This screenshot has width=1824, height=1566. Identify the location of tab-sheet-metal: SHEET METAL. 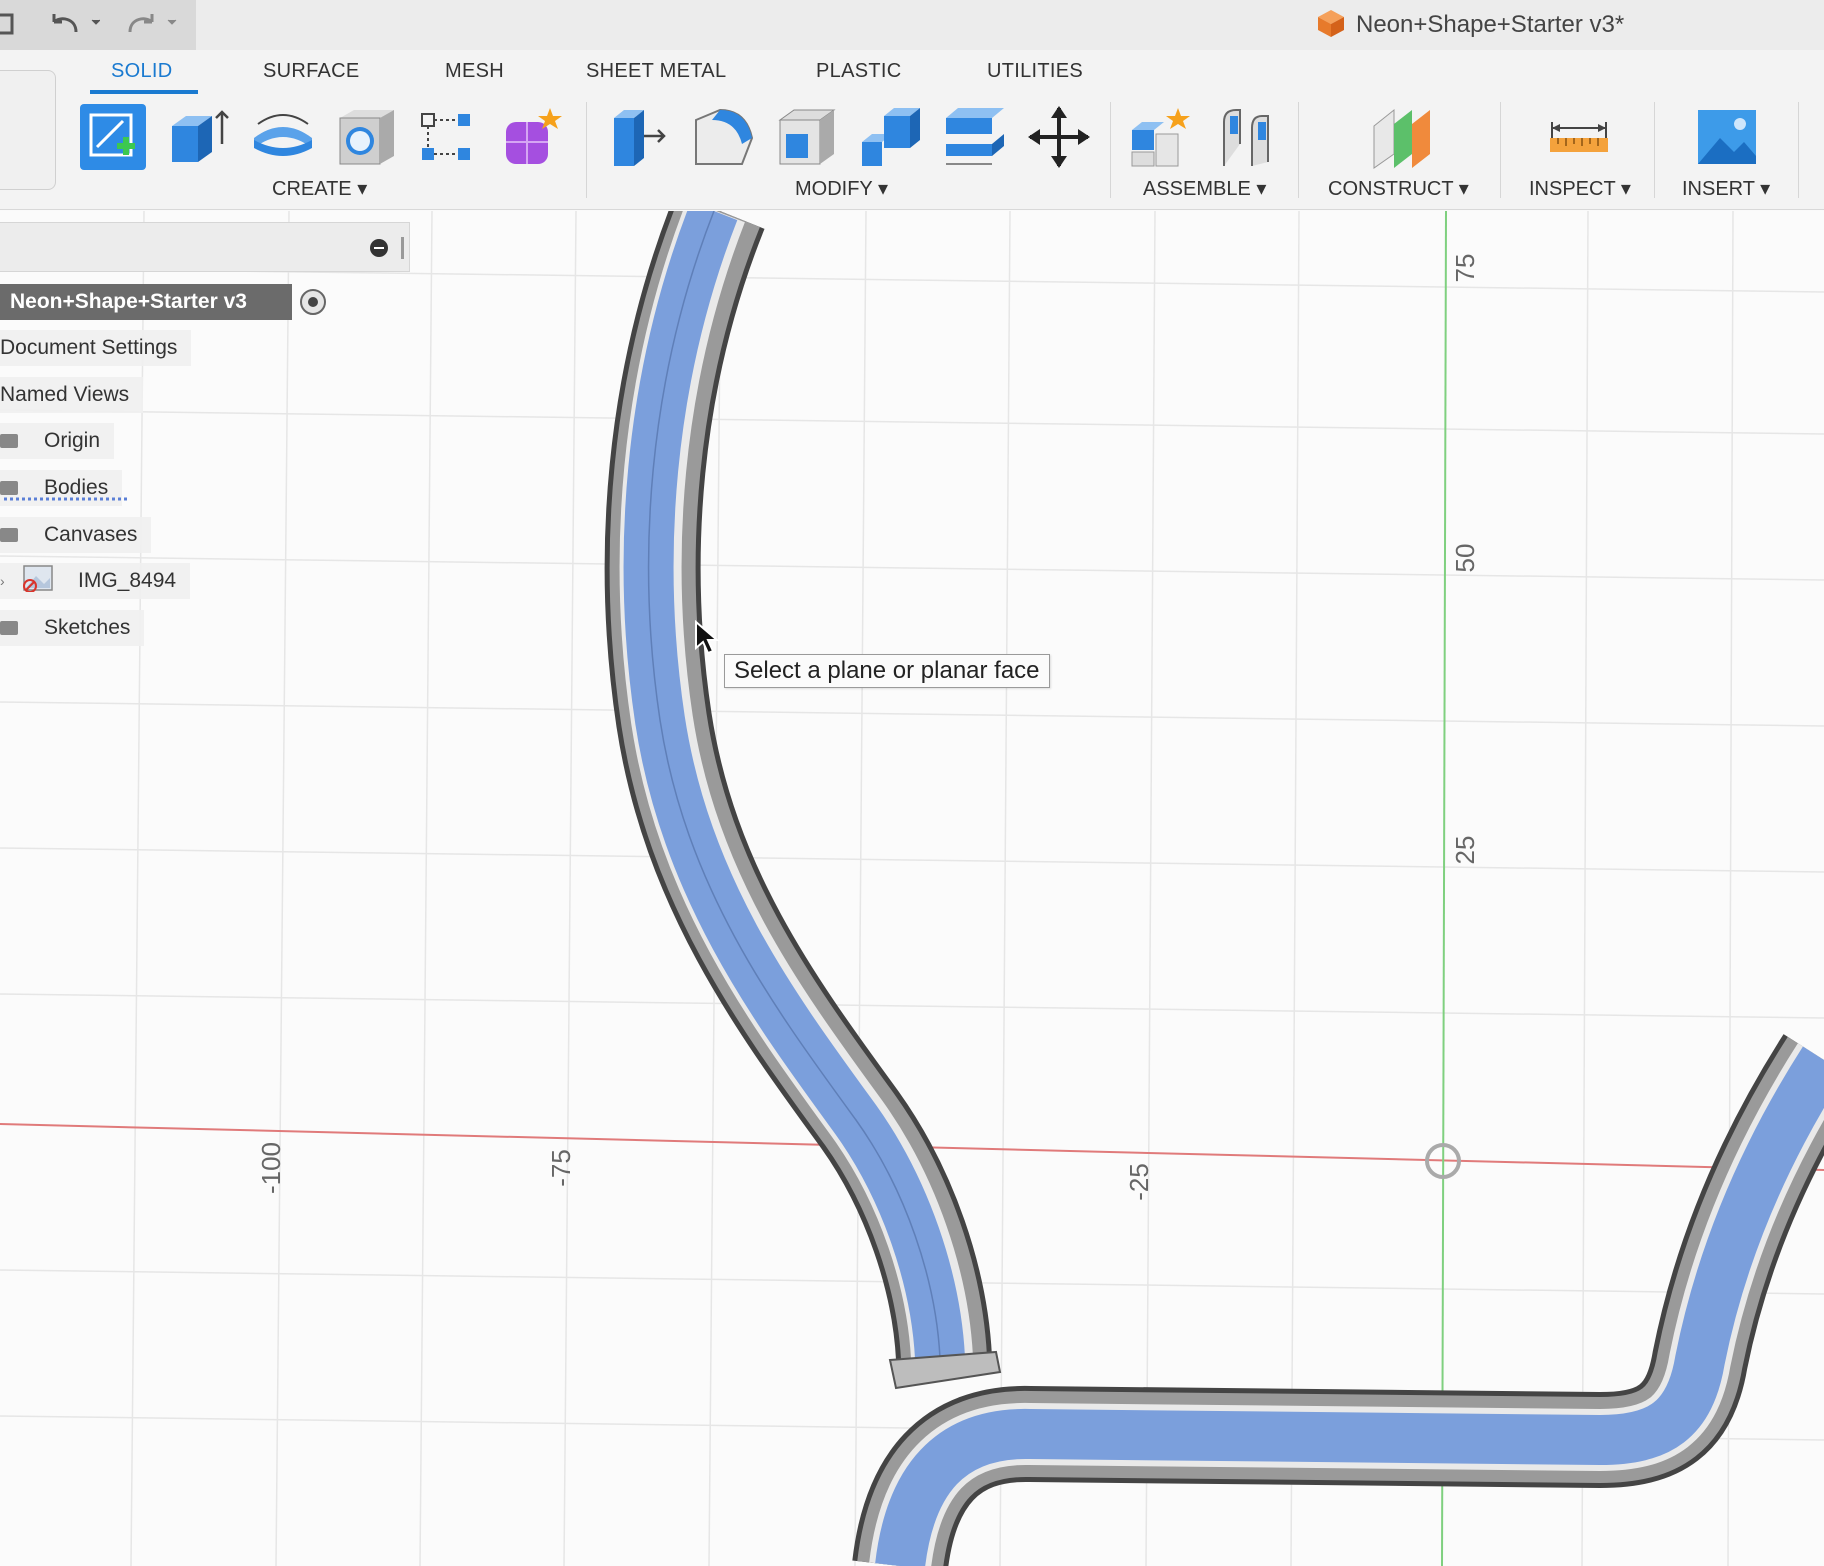
(656, 71).